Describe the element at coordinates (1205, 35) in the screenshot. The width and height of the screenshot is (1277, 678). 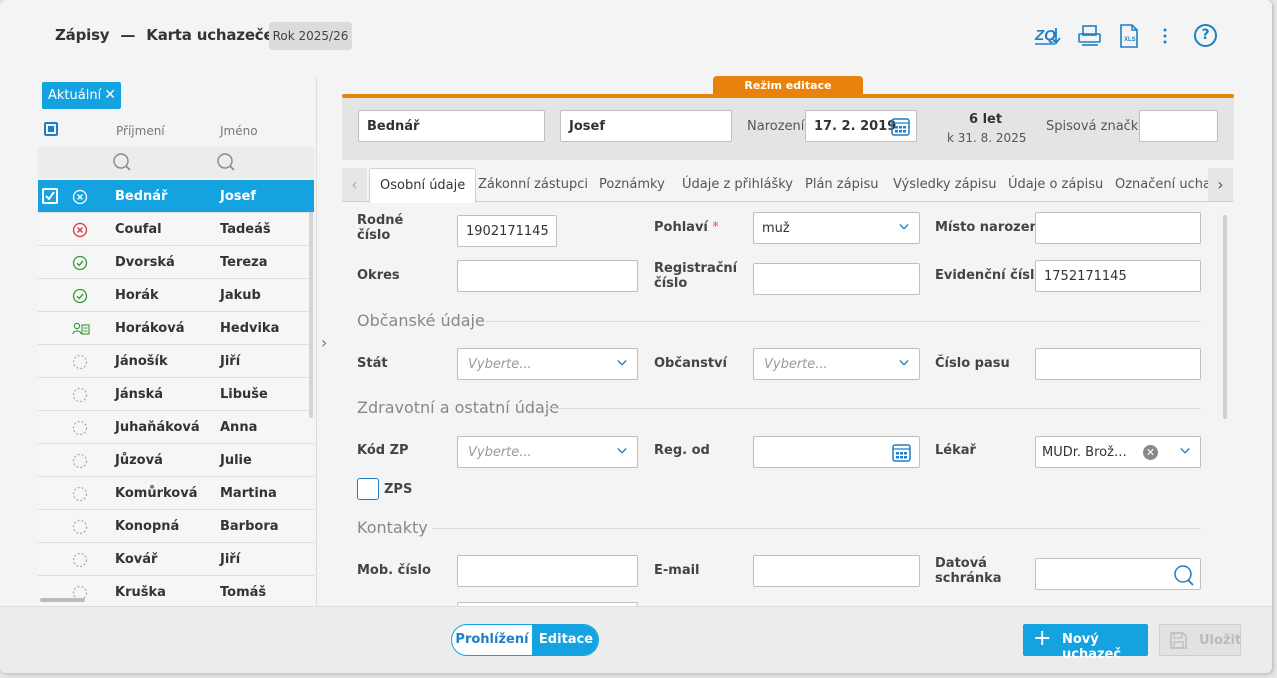
I see `help-icon: ?` at that location.